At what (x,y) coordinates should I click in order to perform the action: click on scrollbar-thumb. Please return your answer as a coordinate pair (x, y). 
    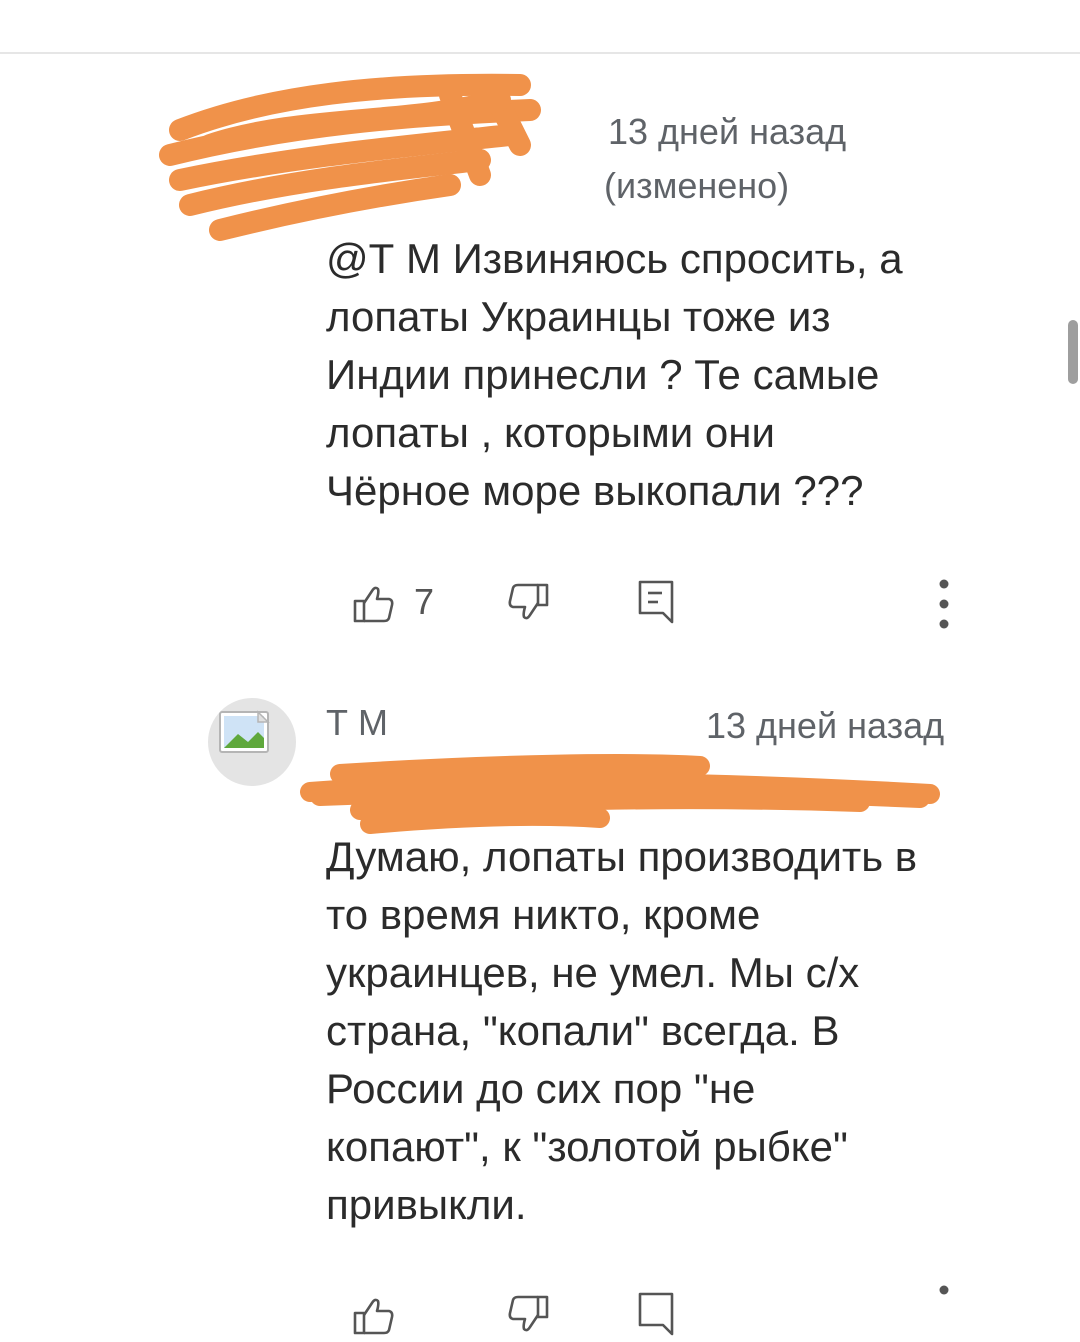
    Looking at the image, I should click on (1073, 352).